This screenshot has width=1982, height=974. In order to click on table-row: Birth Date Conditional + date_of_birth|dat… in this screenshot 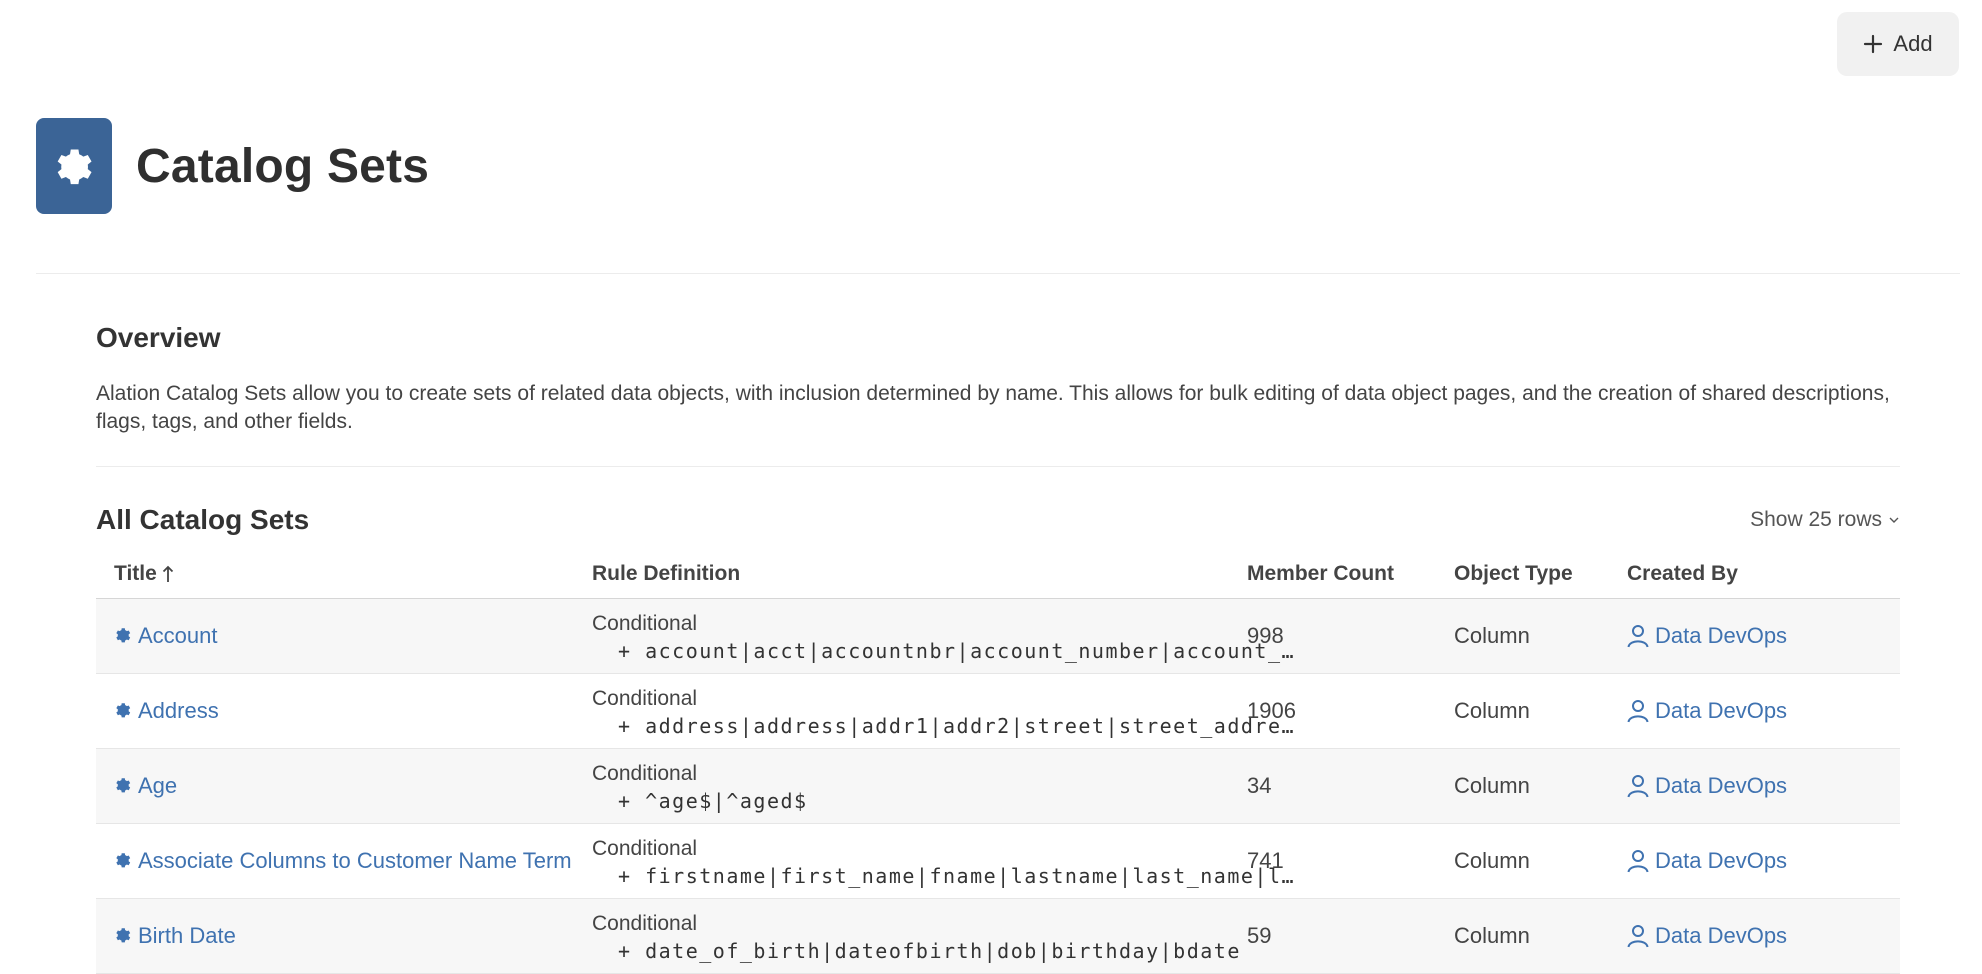, I will do `click(998, 936)`.